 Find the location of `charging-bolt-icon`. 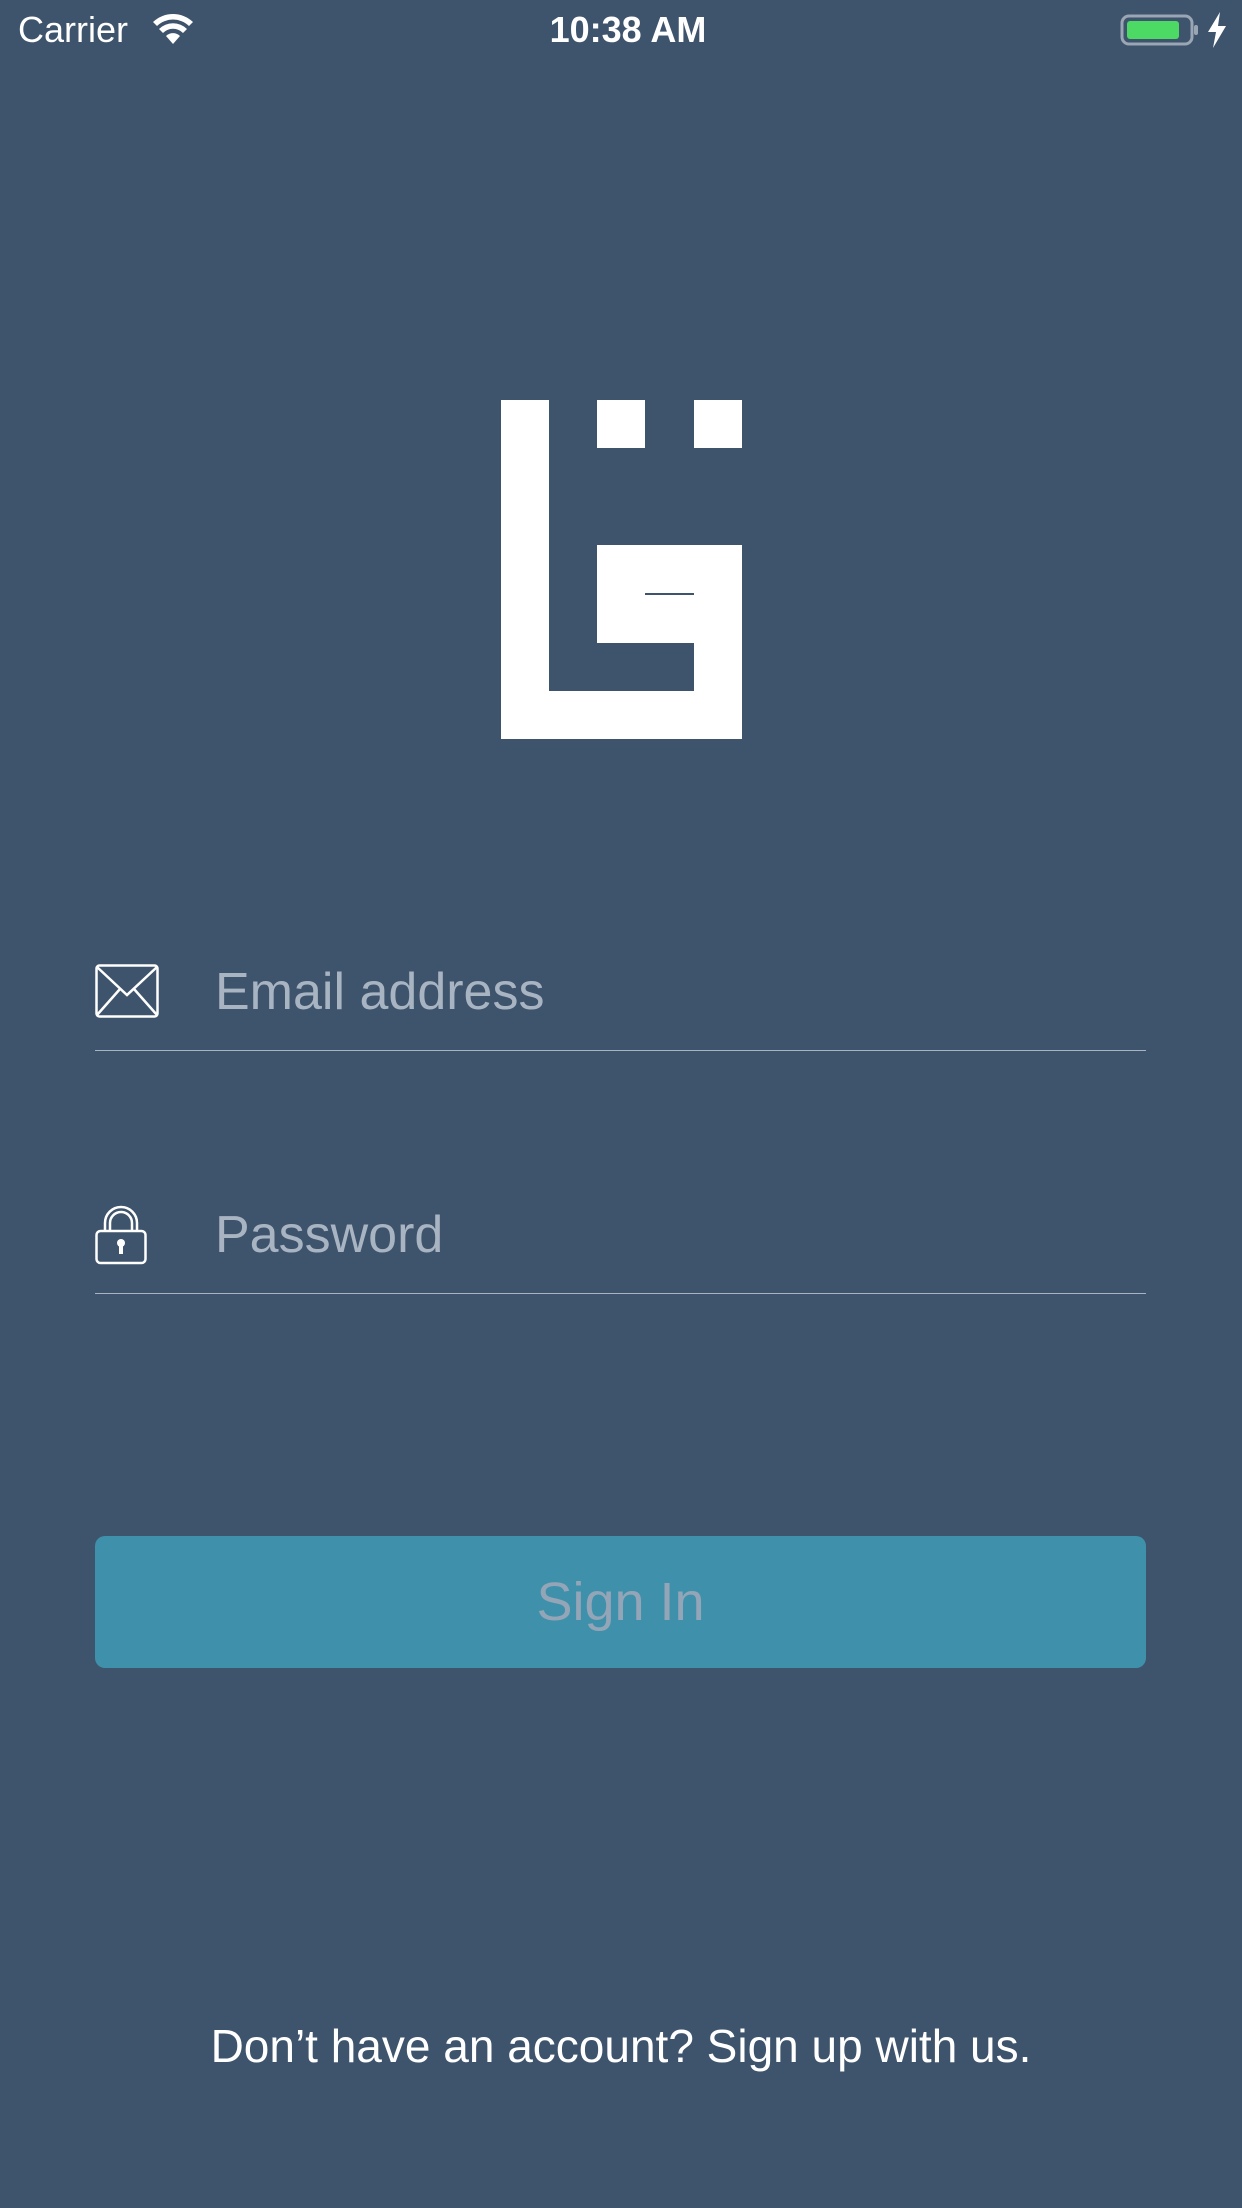

charging-bolt-icon is located at coordinates (1217, 30).